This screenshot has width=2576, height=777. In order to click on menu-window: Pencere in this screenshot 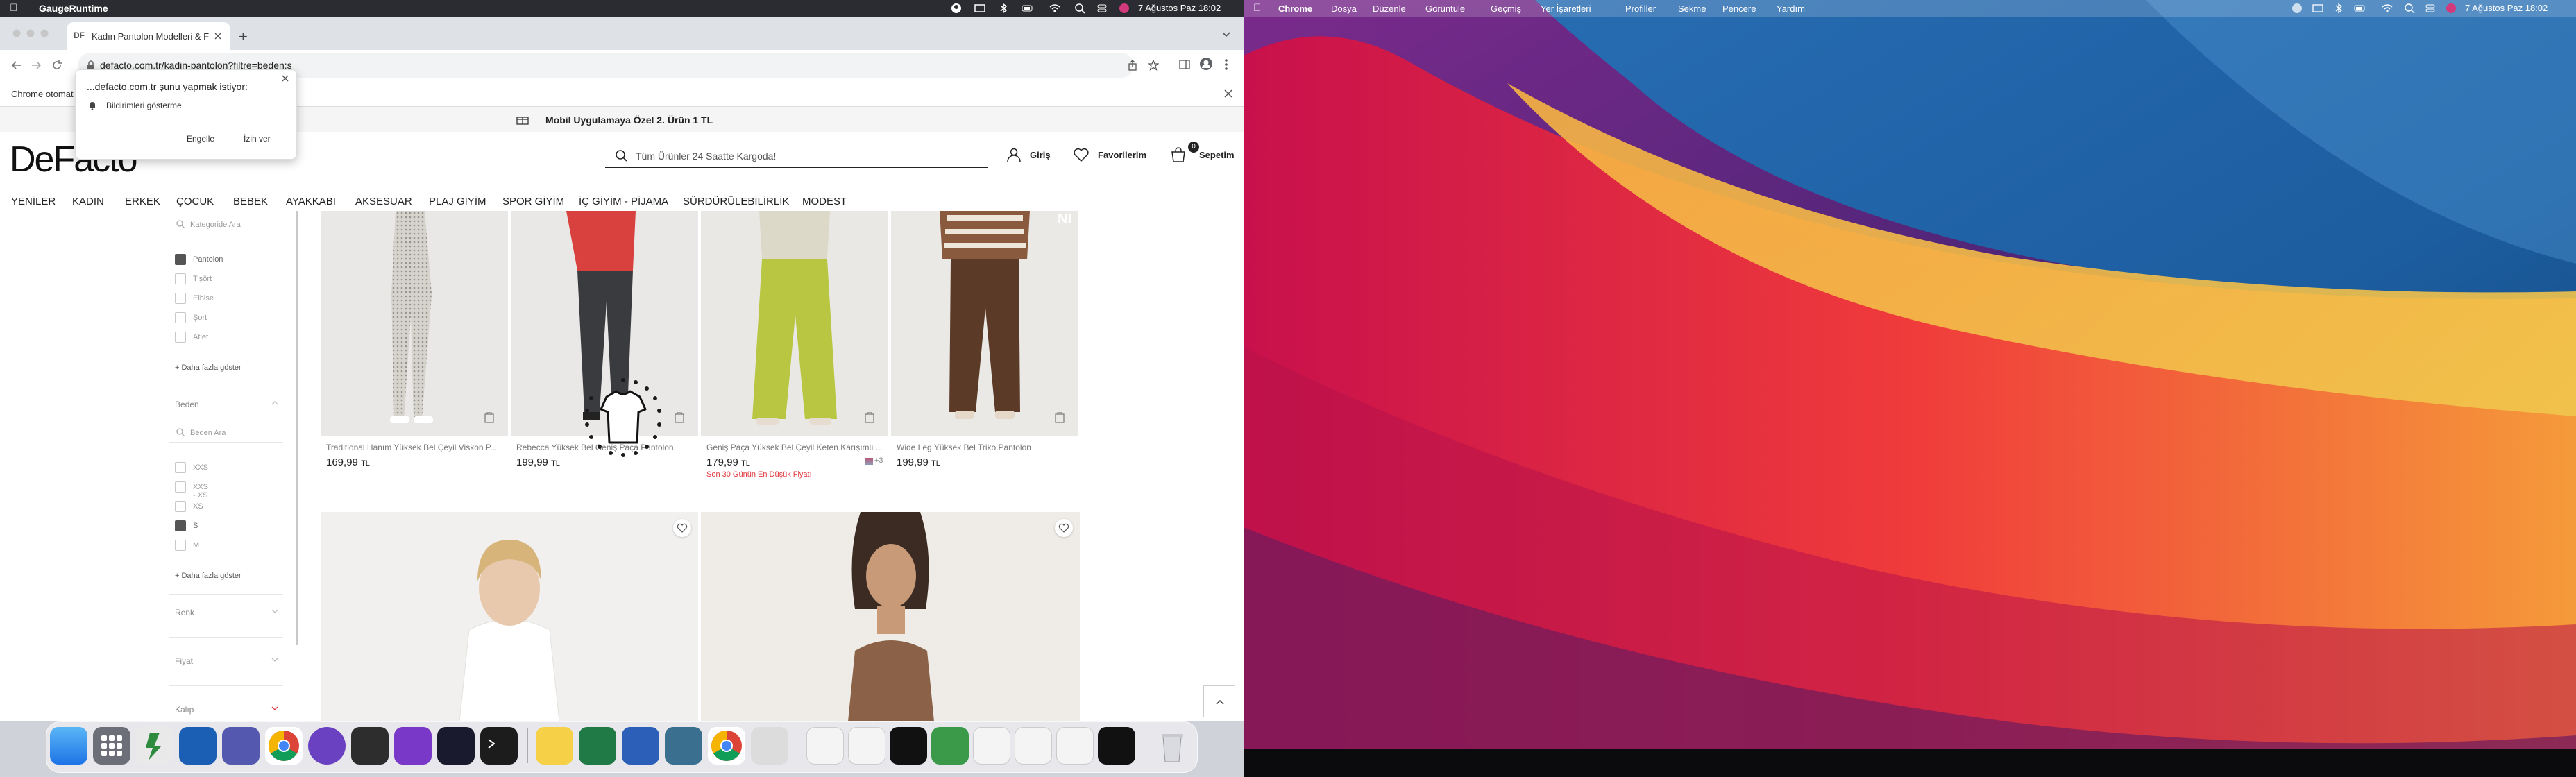, I will do `click(1739, 8)`.